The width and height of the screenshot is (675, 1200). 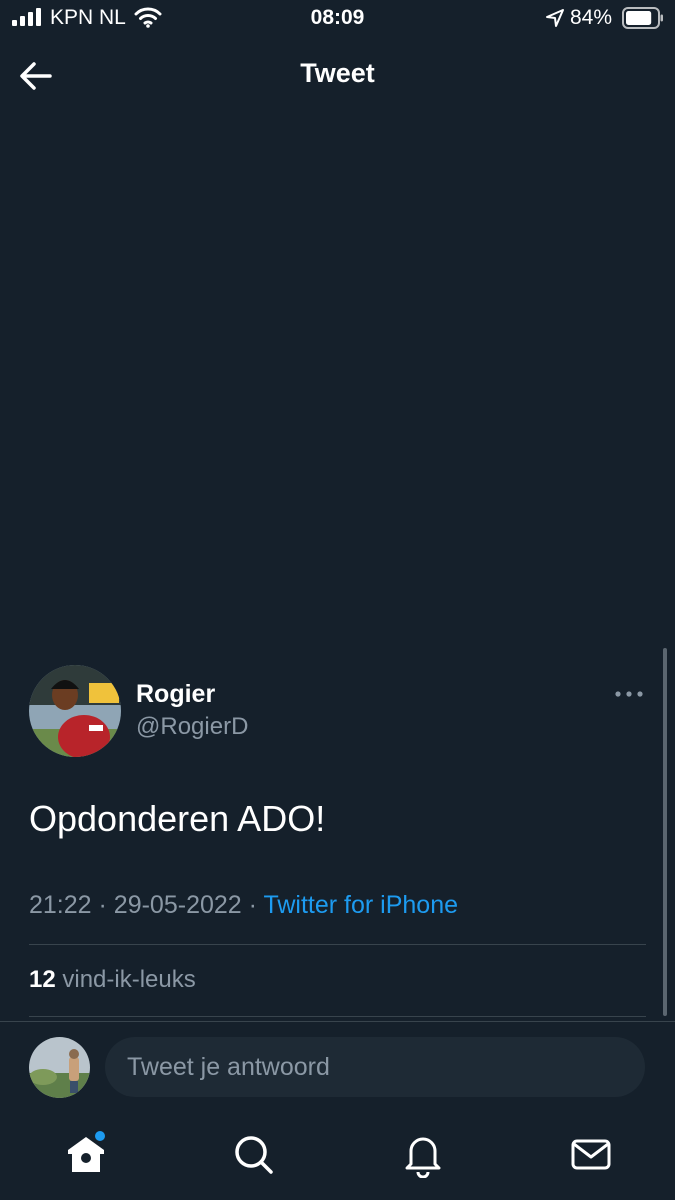 What do you see at coordinates (192, 726) in the screenshot?
I see `author-handle: @RogierD` at bounding box center [192, 726].